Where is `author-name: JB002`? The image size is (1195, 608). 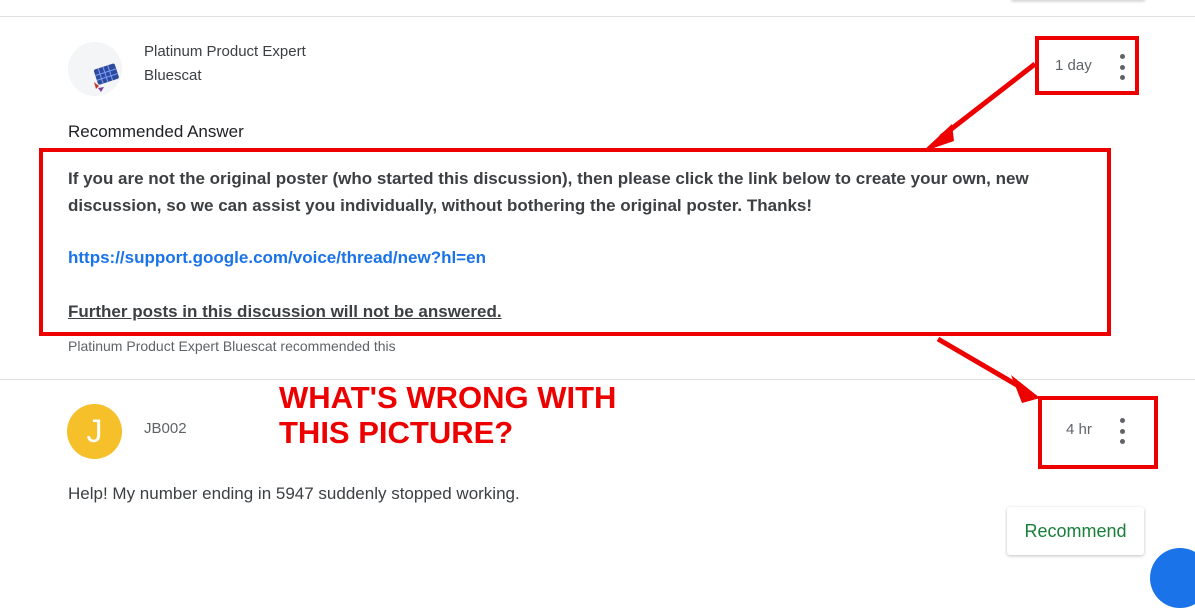 author-name: JB002 is located at coordinates (165, 428).